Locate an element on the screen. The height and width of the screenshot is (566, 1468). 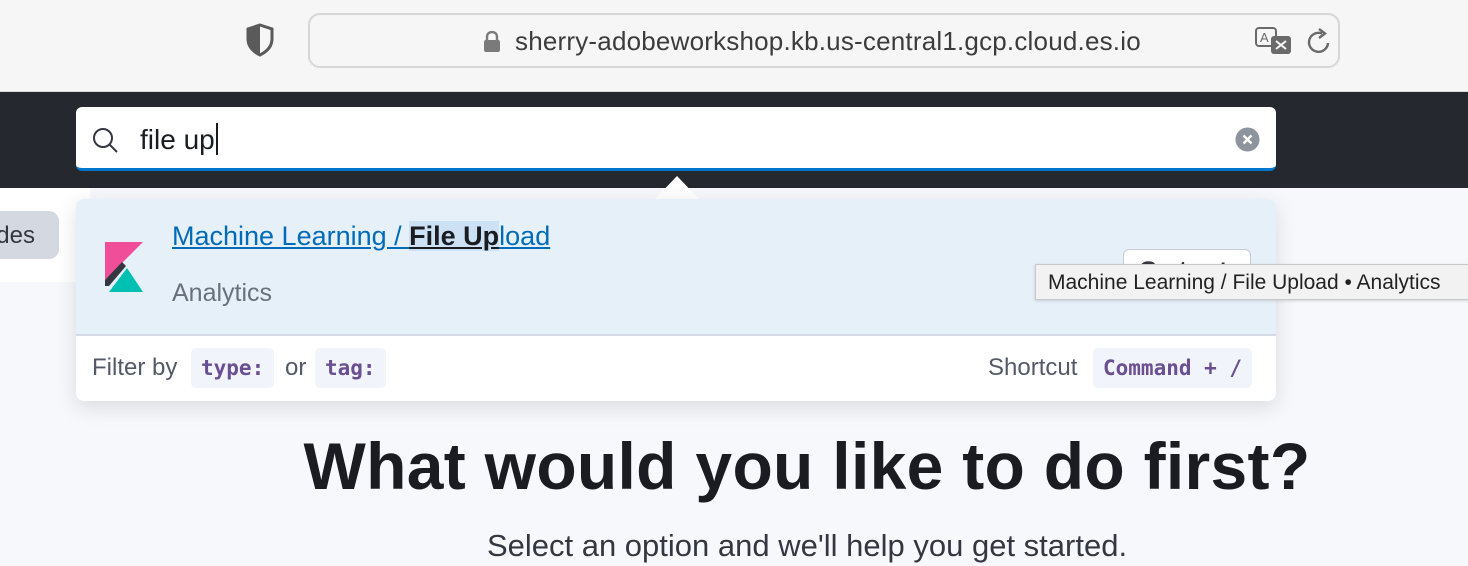
guides-button: des is located at coordinates (29, 235).